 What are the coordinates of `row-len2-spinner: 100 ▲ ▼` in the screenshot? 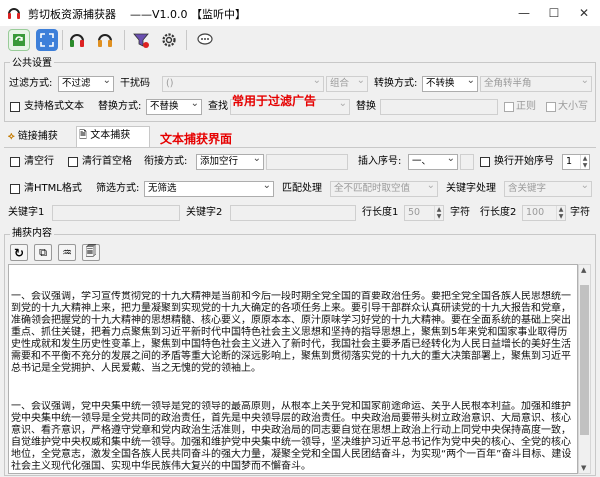 It's located at (544, 213).